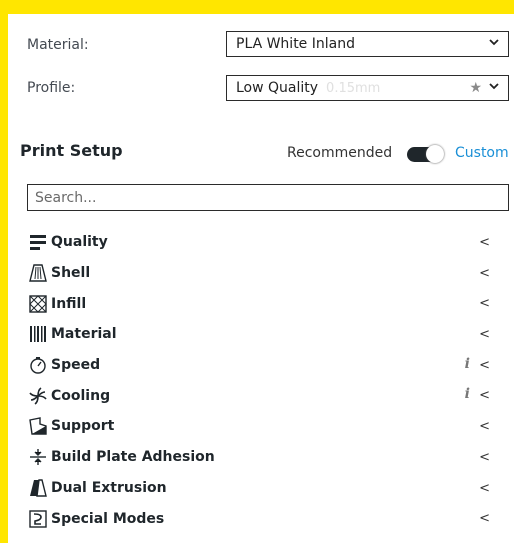  Describe the element at coordinates (277, 88) in the screenshot. I see `profile-select-value: Low Quality` at that location.